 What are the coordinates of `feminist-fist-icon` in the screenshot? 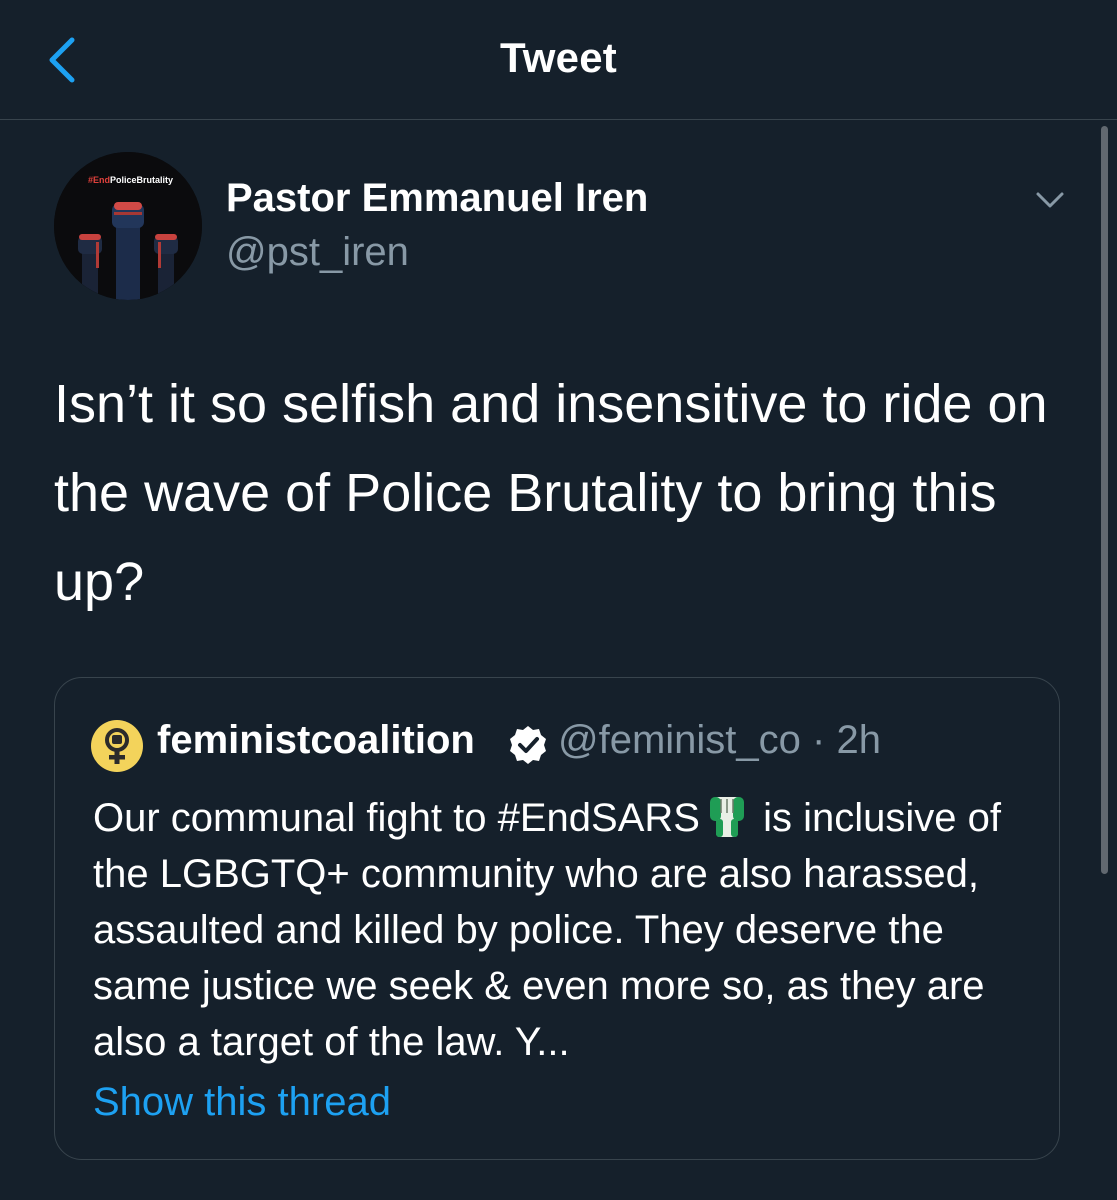 It's located at (117, 746).